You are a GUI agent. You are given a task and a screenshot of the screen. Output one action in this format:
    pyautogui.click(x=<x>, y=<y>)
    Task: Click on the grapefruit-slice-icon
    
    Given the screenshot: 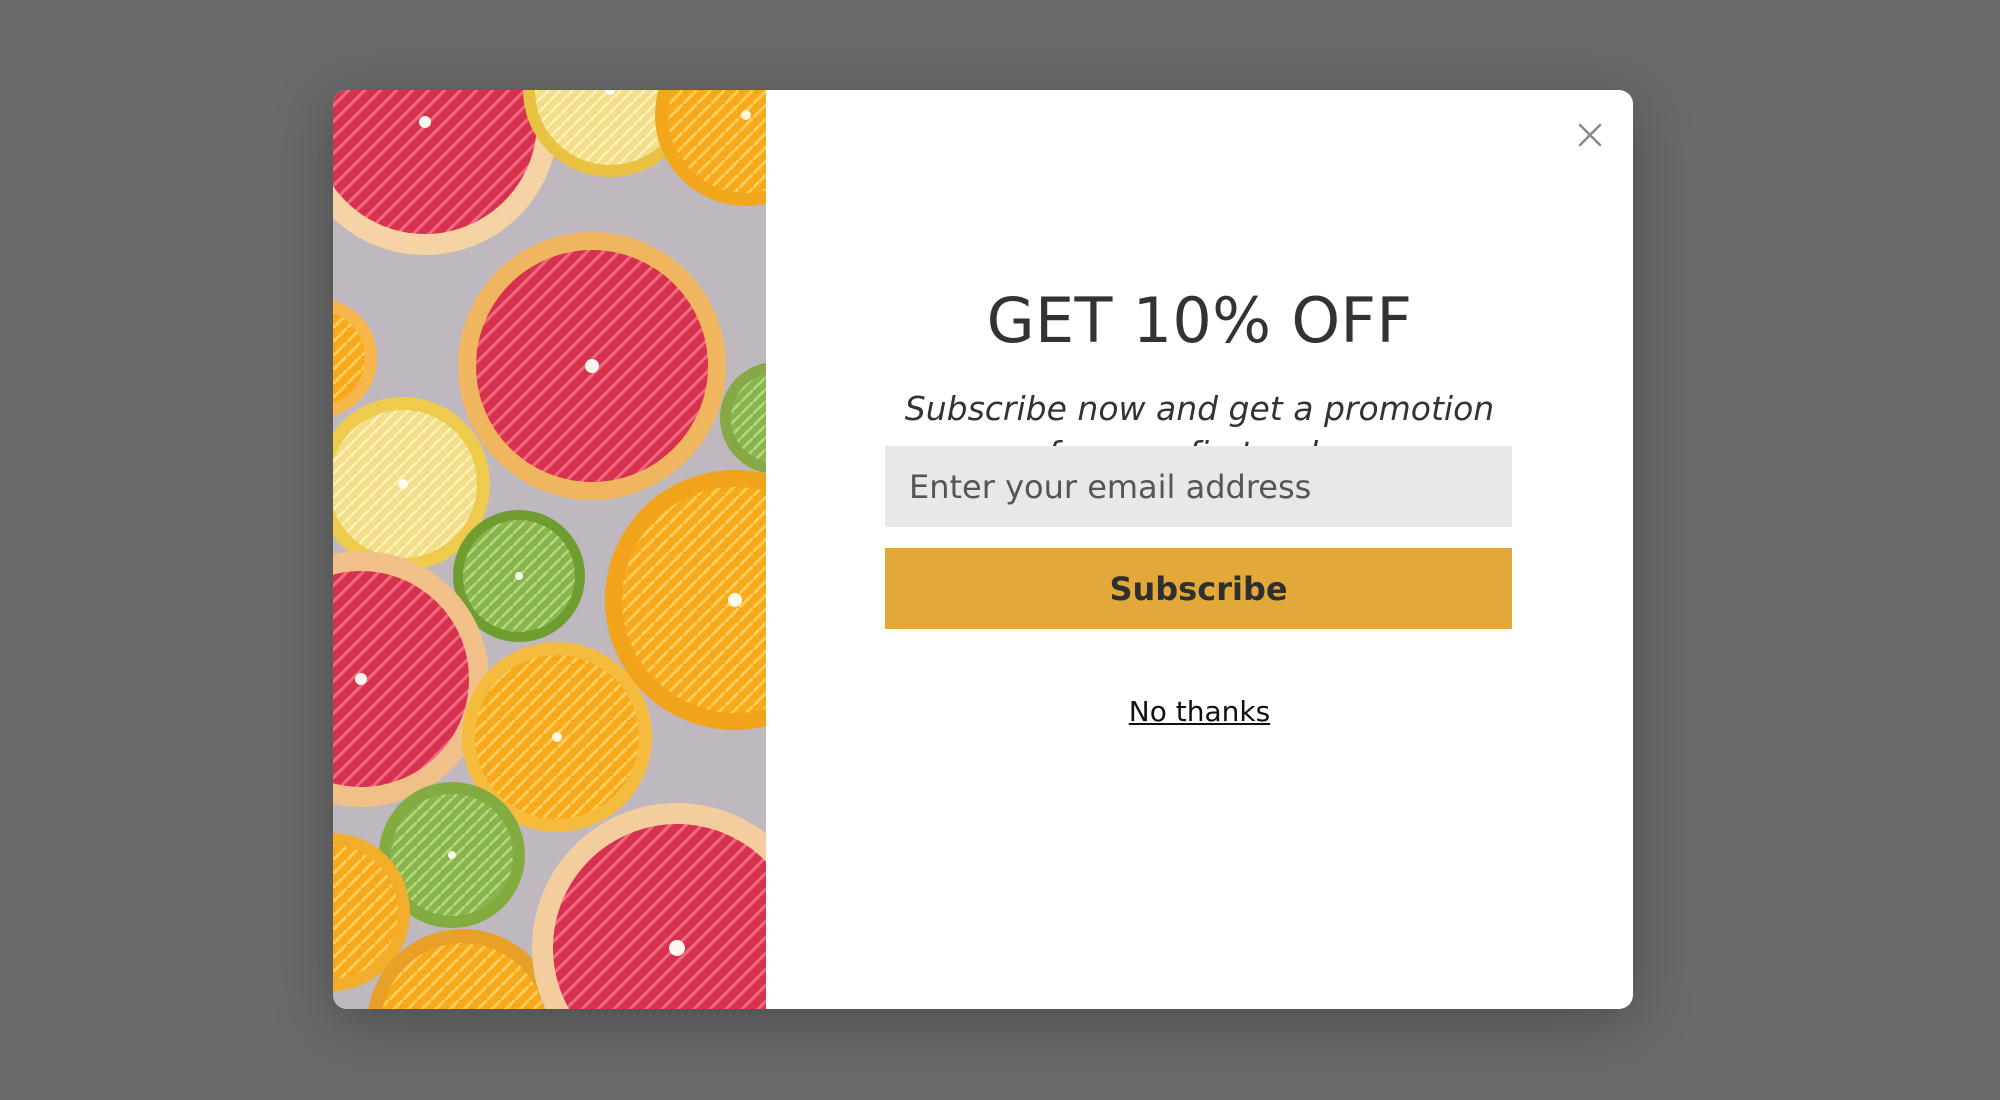 What is the action you would take?
    pyautogui.click(x=592, y=366)
    